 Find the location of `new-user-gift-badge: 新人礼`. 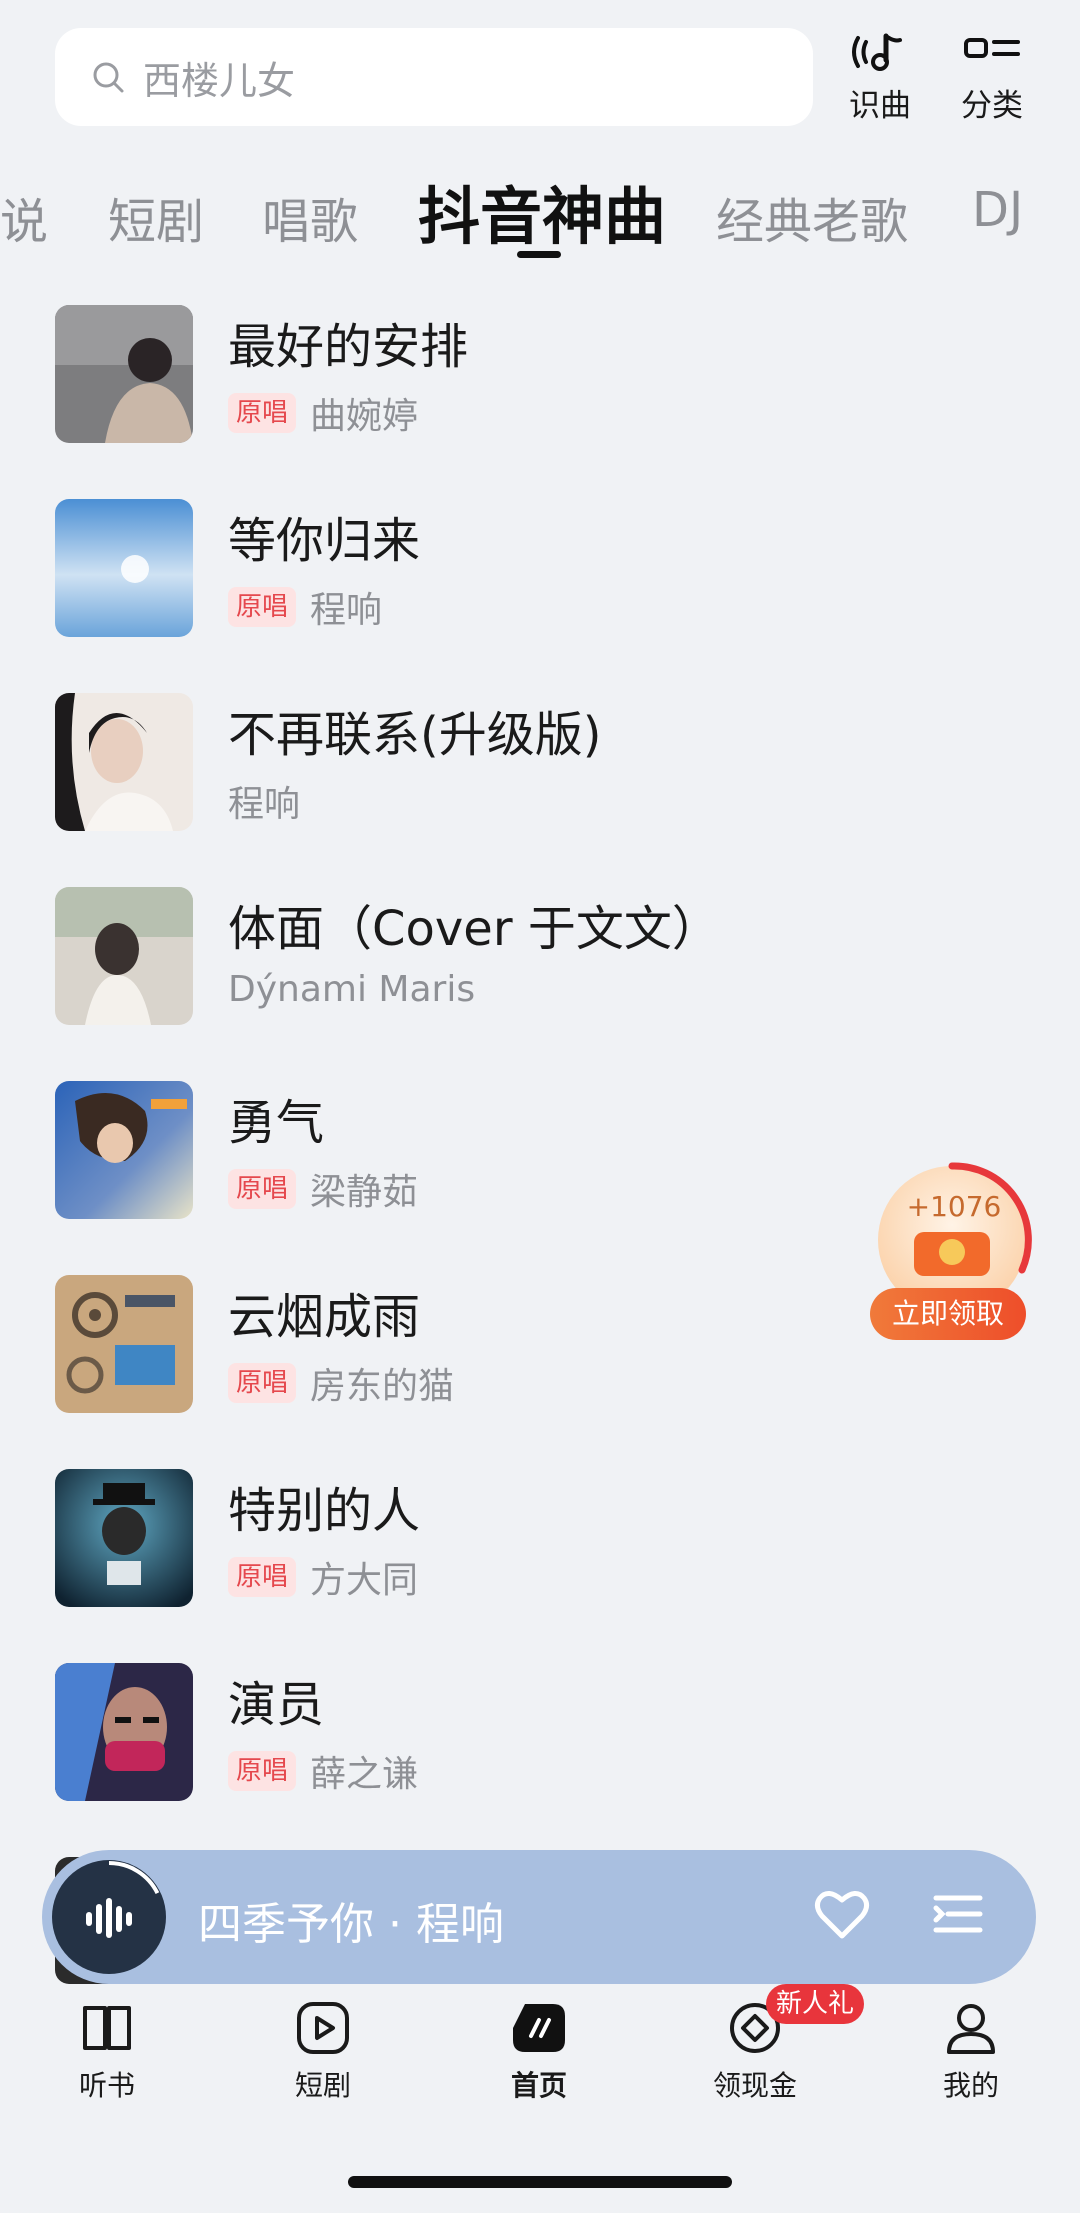

new-user-gift-badge: 新人礼 is located at coordinates (815, 2004).